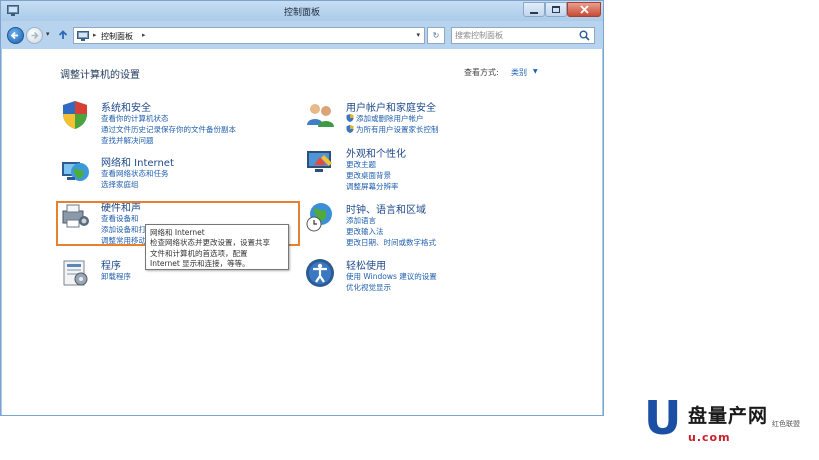 The height and width of the screenshot is (460, 819). I want to click on watermark-letter: U, so click(663, 418).